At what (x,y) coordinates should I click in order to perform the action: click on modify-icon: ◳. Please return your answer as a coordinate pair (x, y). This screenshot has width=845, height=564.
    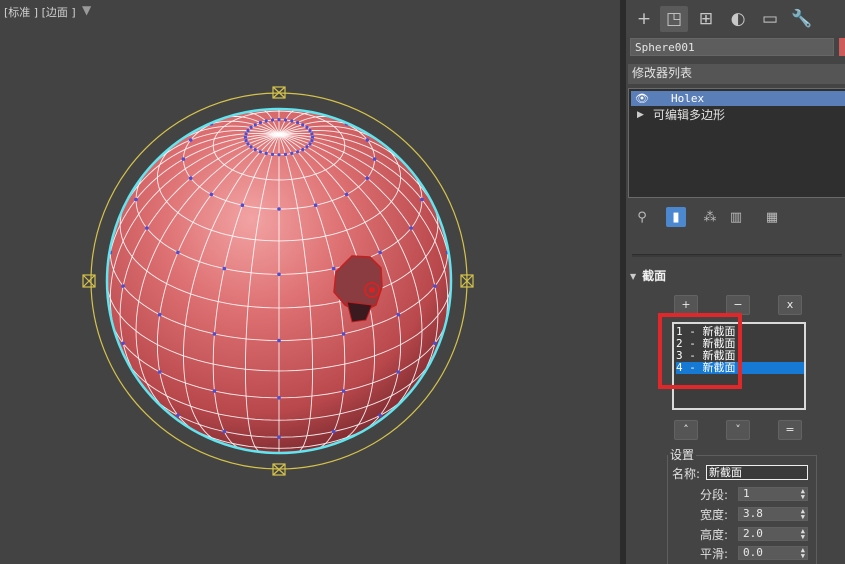
    Looking at the image, I should click on (674, 19).